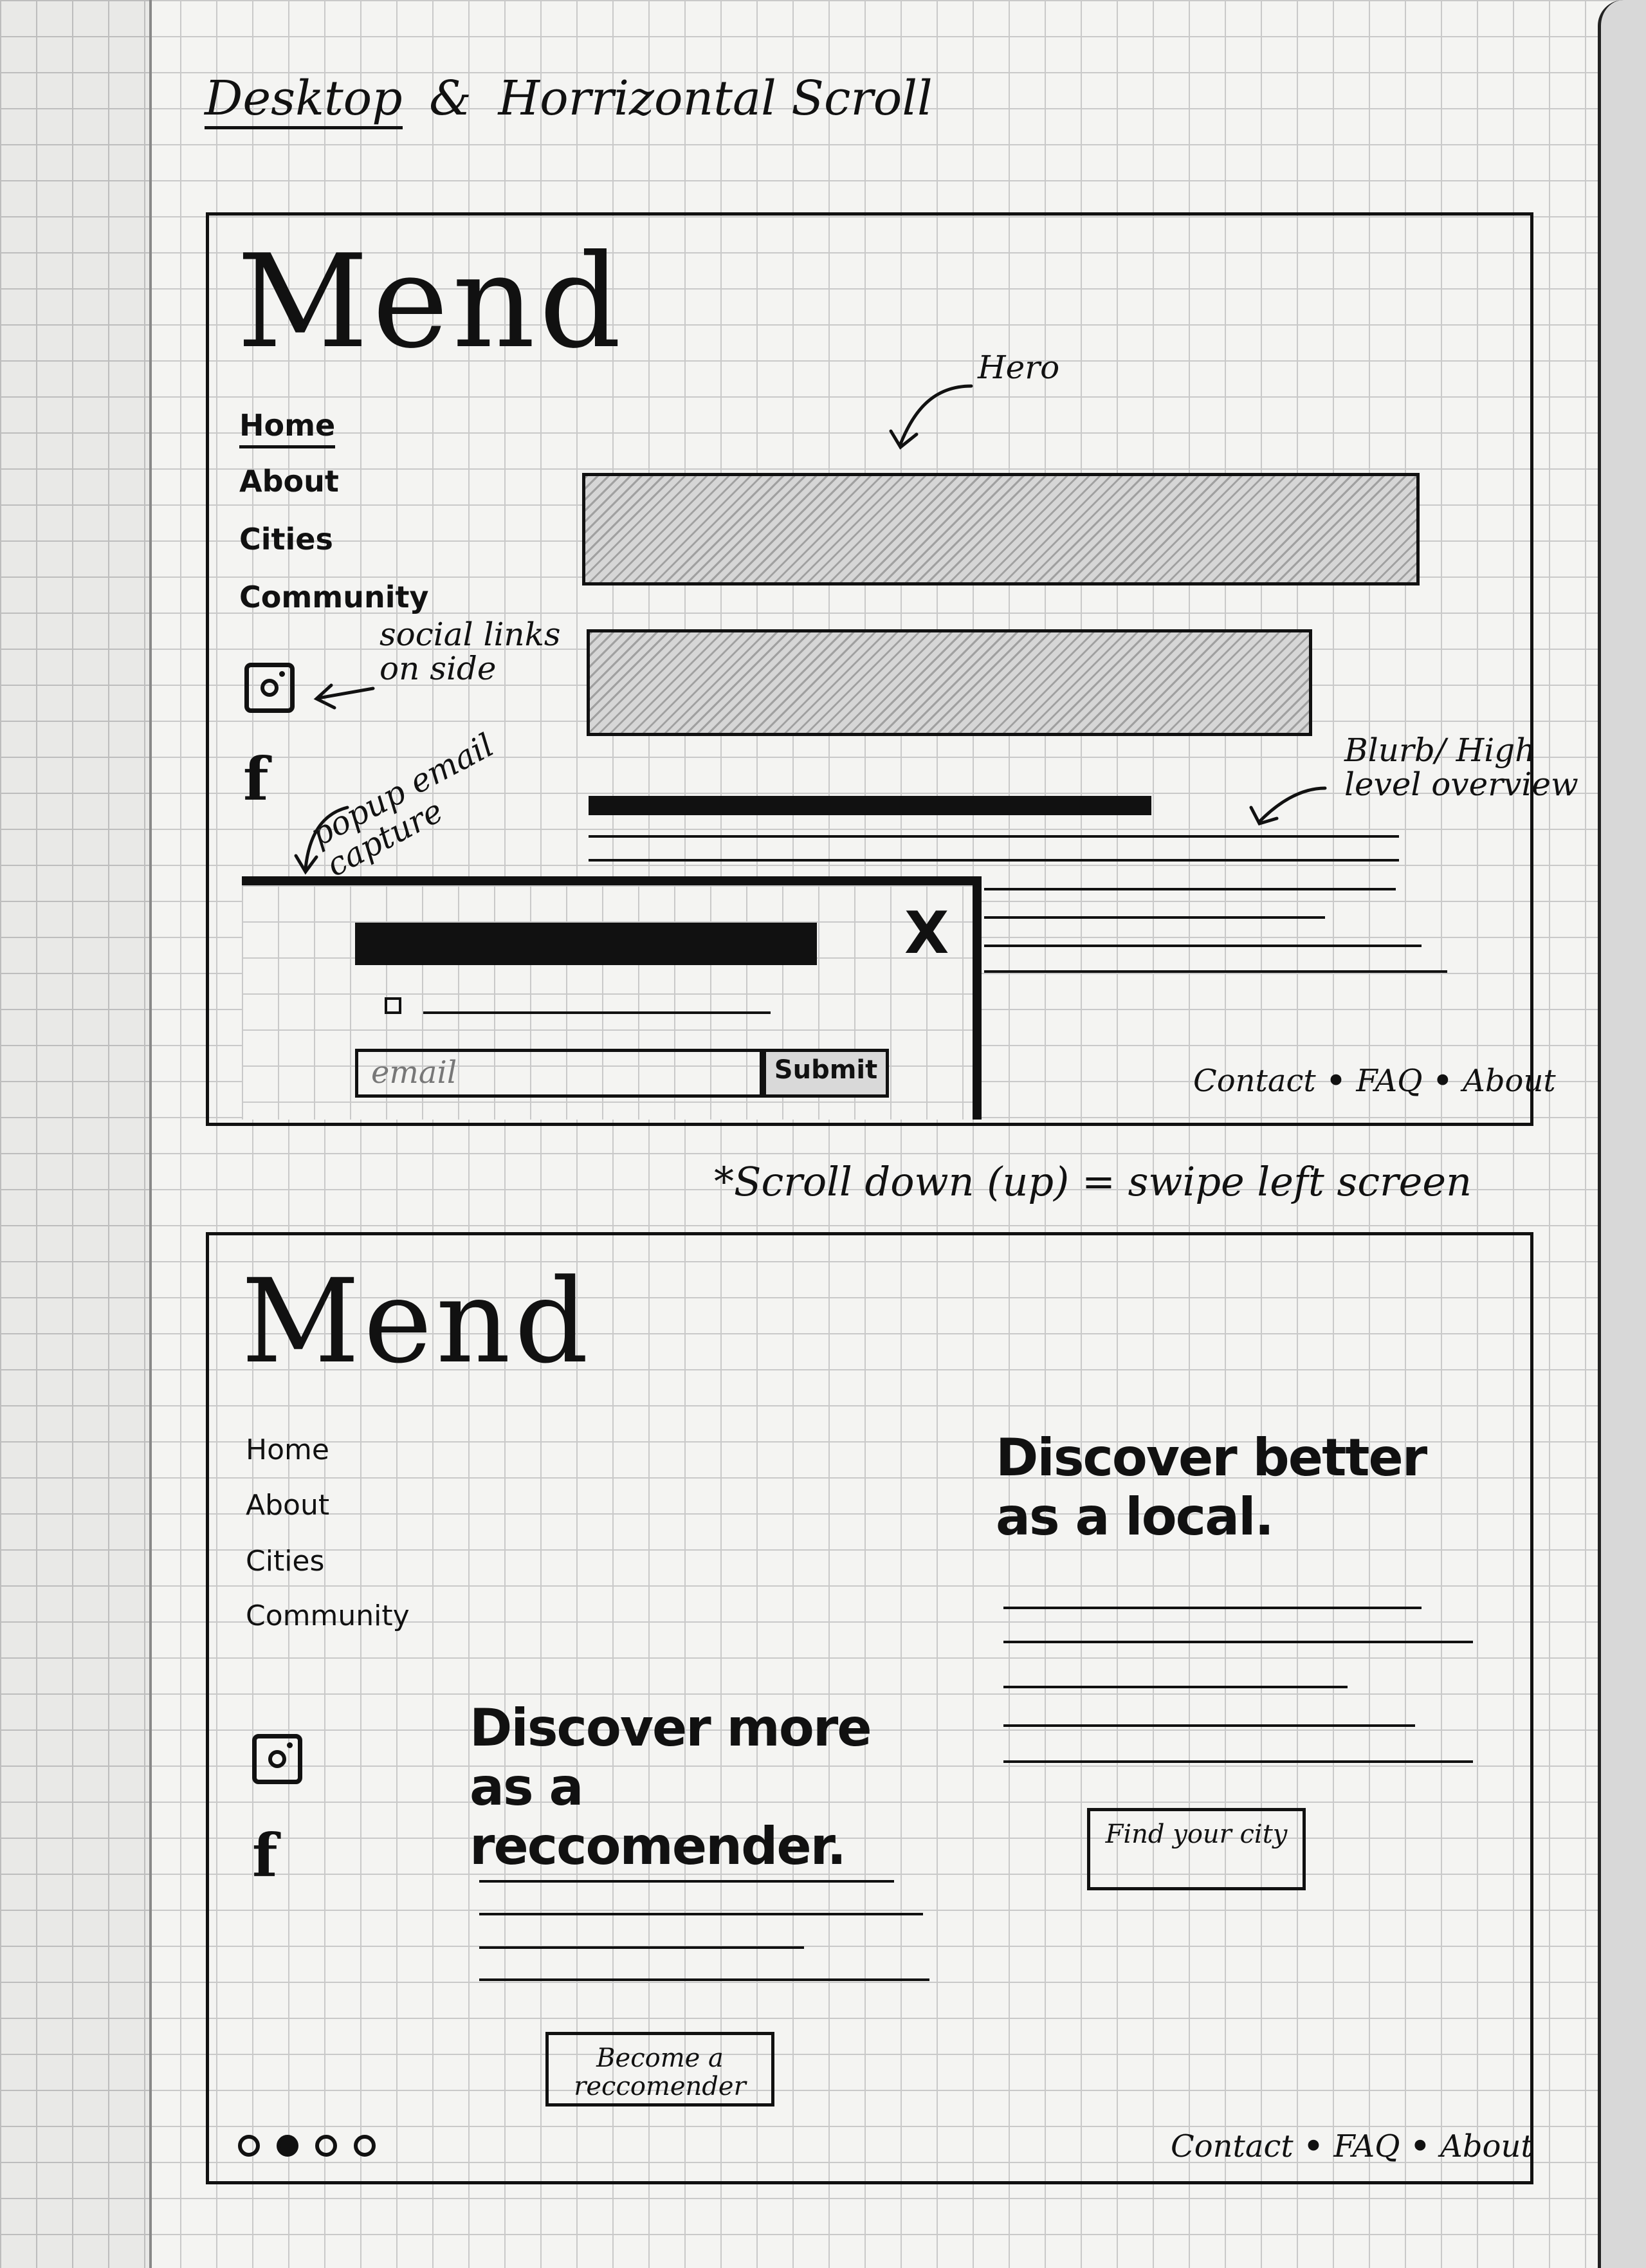  Describe the element at coordinates (1212, 1487) in the screenshot. I see `local-headline: Discover better as a local.` at that location.